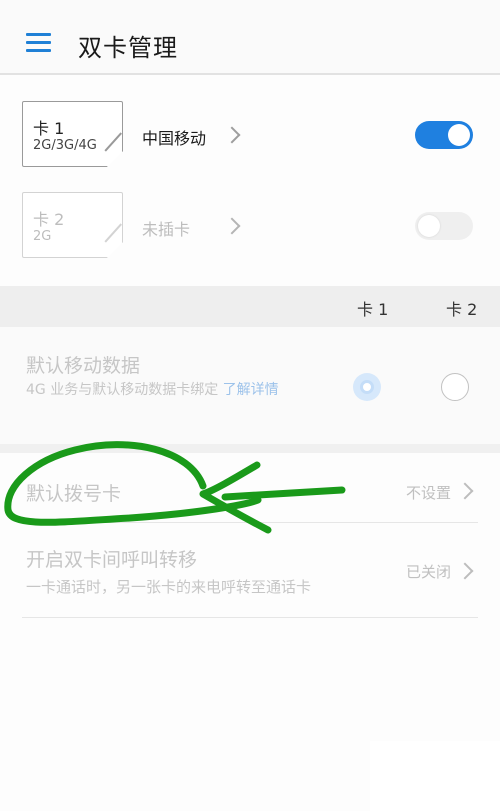 This screenshot has width=500, height=811. What do you see at coordinates (72, 134) in the screenshot?
I see `sim1-card-icon: 卡 1 2G/3G/4G` at bounding box center [72, 134].